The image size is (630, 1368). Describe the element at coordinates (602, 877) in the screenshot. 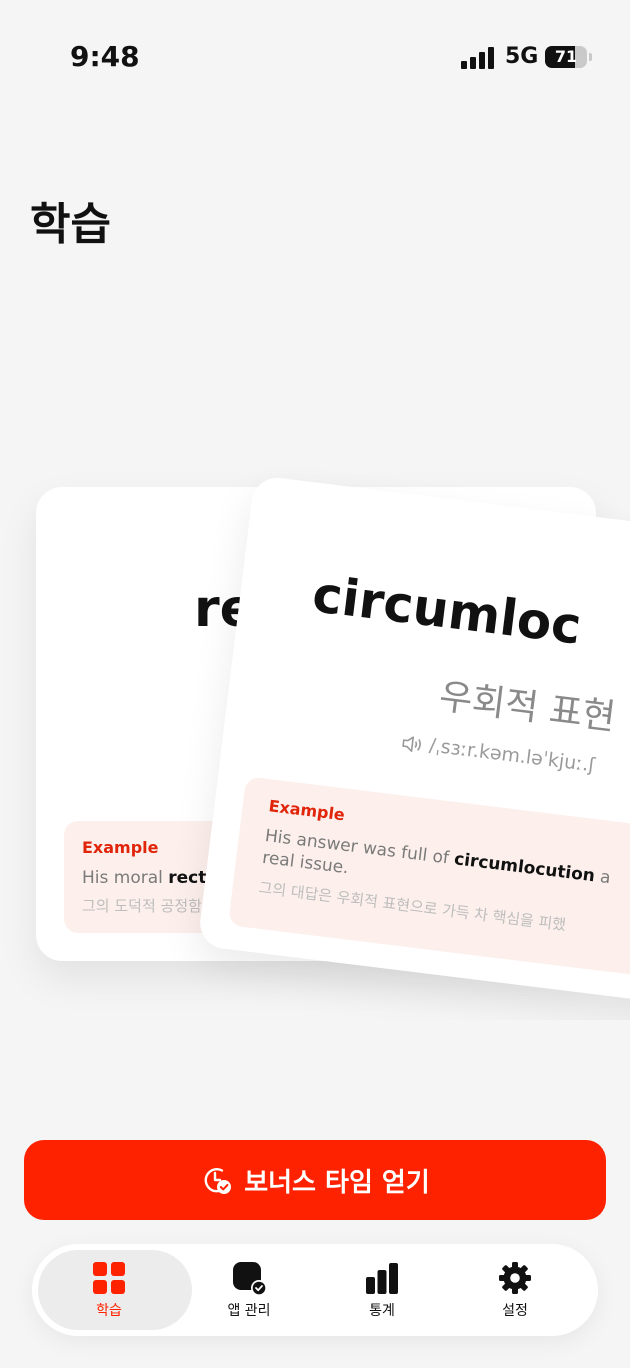

I see `example-sentence-tail: a` at that location.